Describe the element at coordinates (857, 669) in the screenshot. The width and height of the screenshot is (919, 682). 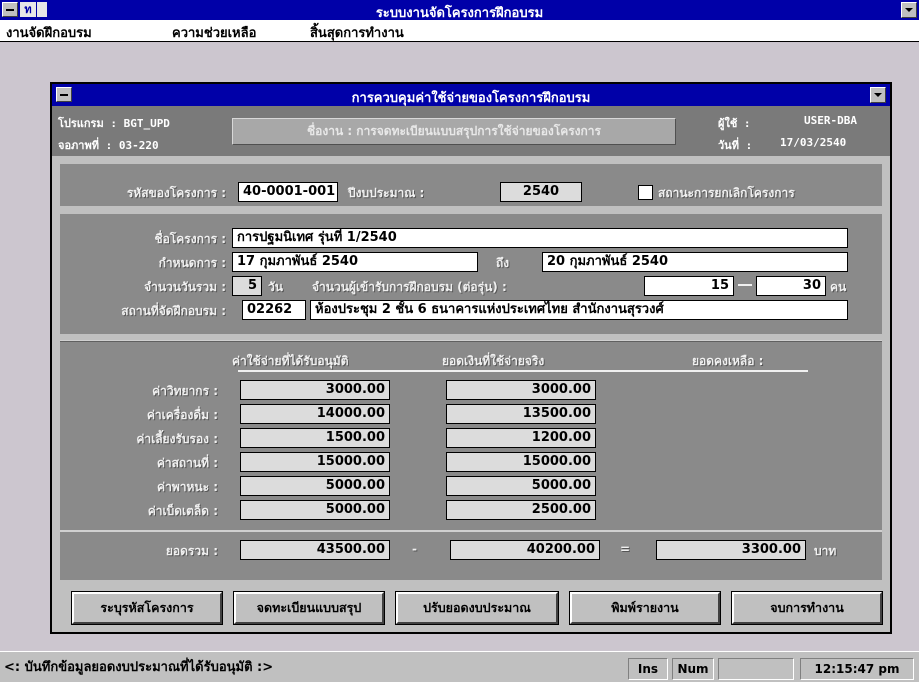
I see `clock: 12:15:47 pm` at that location.